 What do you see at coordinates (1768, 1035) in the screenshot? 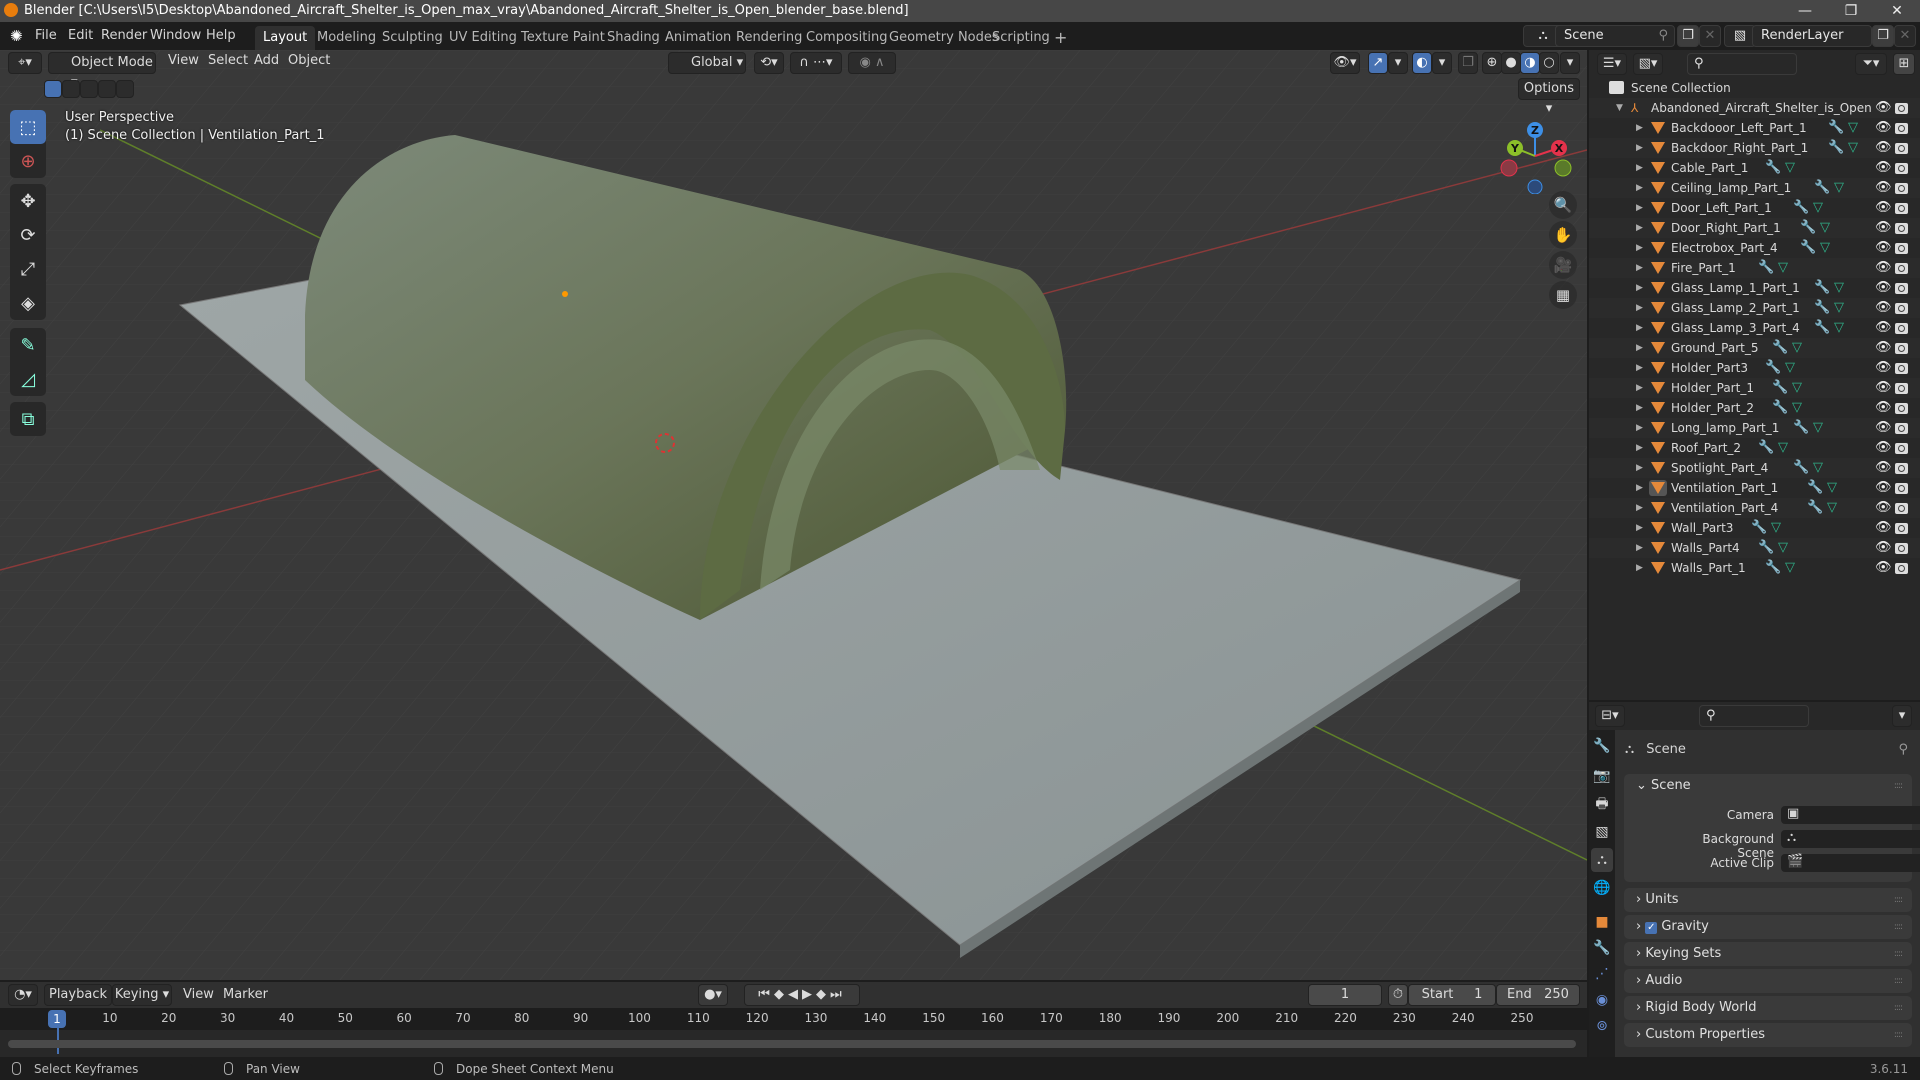
I see `panel-custom-properties: › Custom Properties::::` at bounding box center [1768, 1035].